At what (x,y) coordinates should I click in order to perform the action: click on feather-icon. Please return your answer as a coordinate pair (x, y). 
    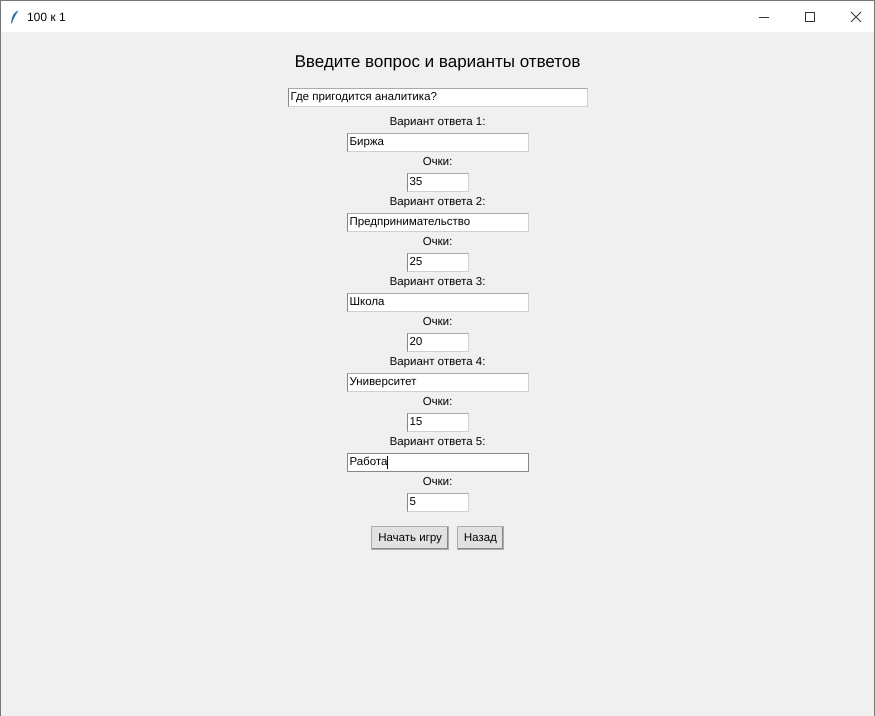
    Looking at the image, I should click on (14, 17).